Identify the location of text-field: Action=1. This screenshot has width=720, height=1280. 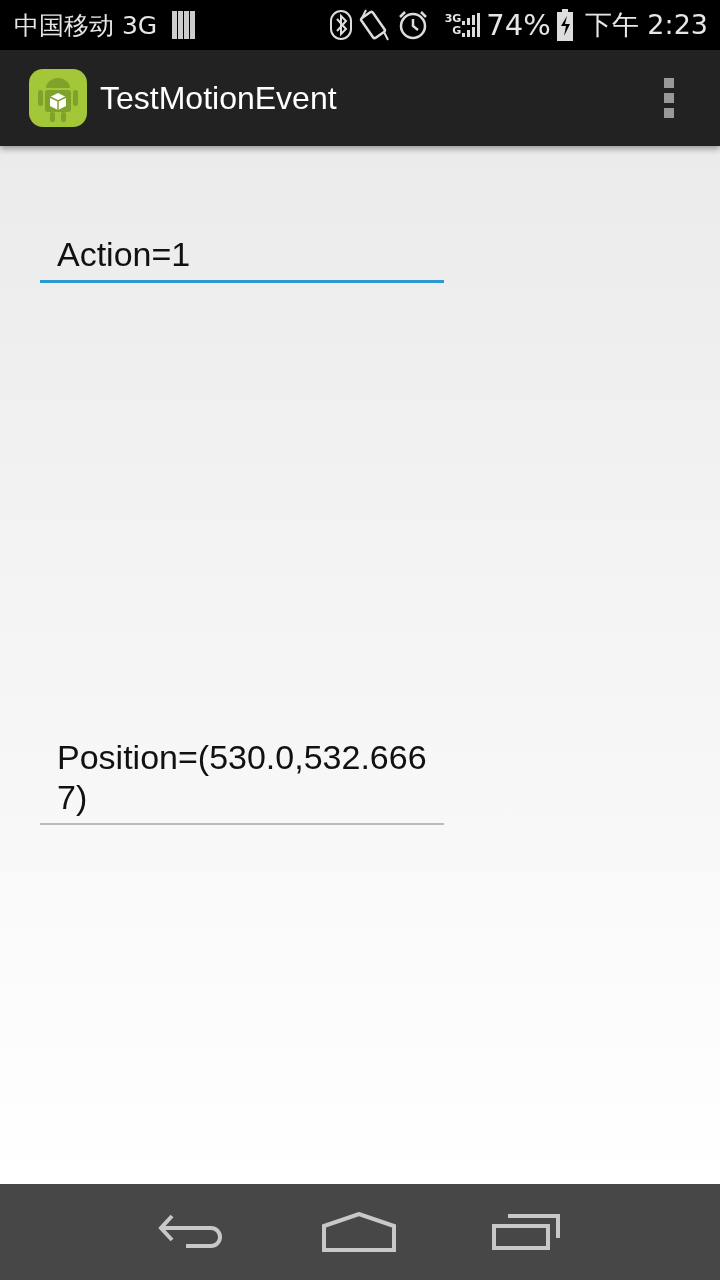
(242, 258).